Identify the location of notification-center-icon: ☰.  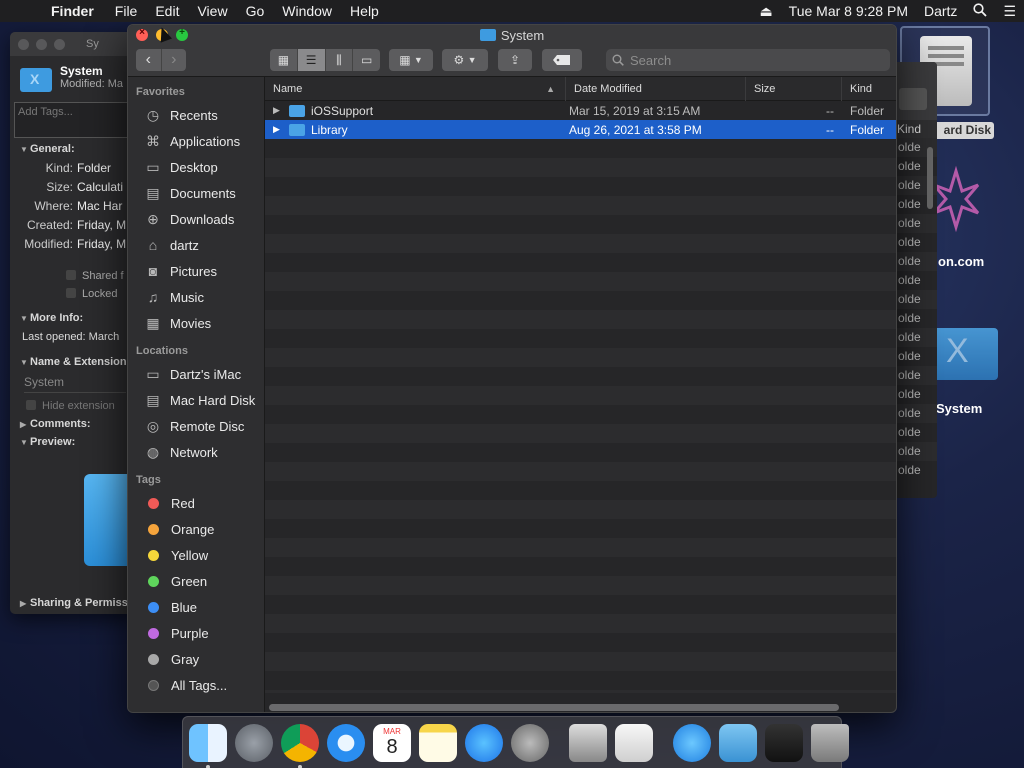
(1009, 11).